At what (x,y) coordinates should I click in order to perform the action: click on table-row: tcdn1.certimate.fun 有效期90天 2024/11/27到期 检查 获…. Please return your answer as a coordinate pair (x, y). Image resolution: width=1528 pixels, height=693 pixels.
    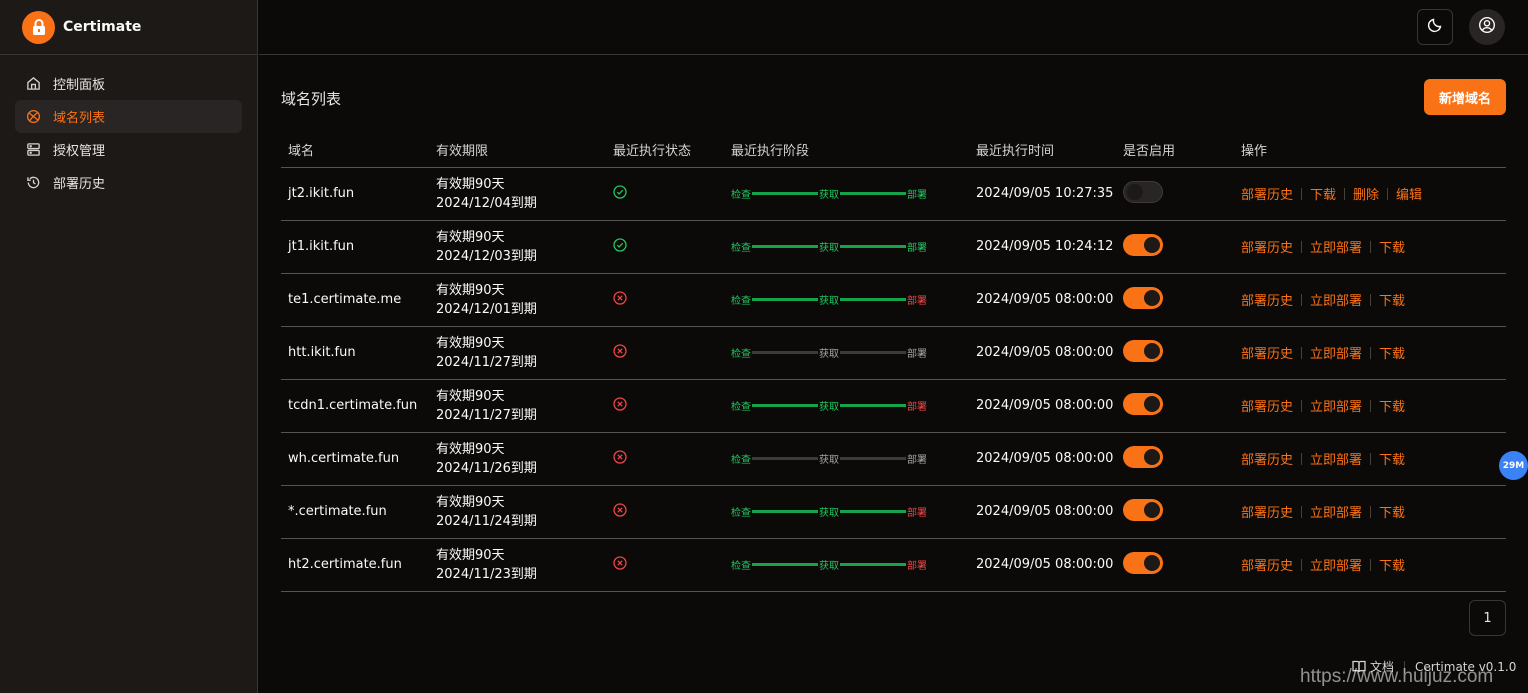
    Looking at the image, I should click on (893, 406).